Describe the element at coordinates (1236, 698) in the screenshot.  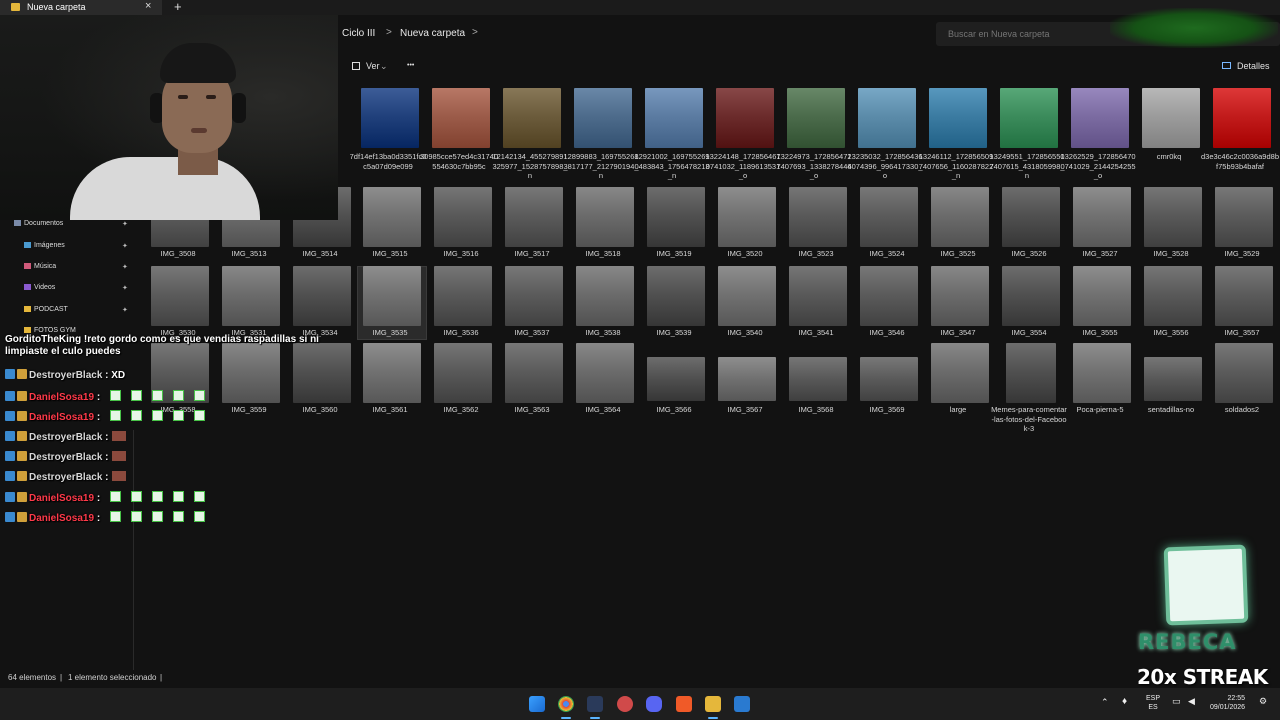
I see `time: 22:55` at that location.